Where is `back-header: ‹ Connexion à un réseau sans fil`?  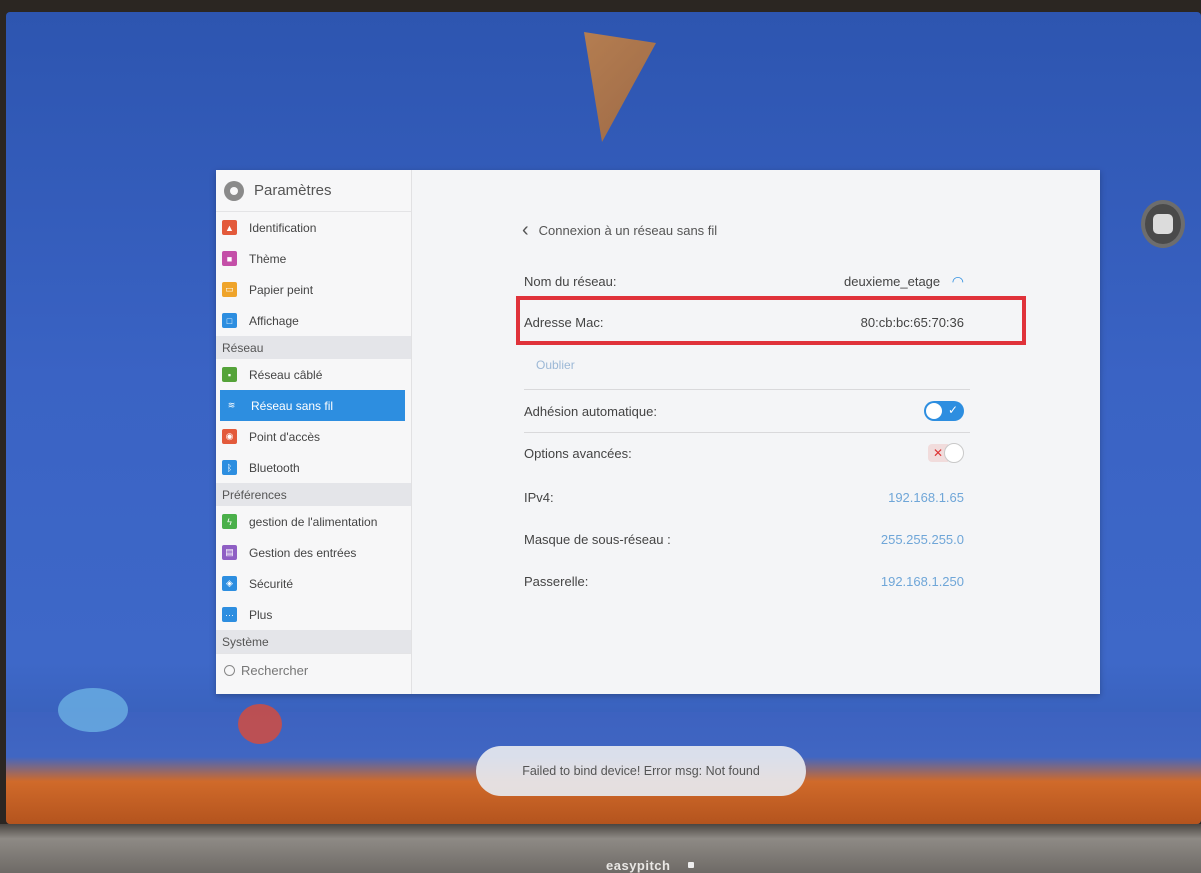 back-header: ‹ Connexion à un réseau sans fil is located at coordinates (619, 230).